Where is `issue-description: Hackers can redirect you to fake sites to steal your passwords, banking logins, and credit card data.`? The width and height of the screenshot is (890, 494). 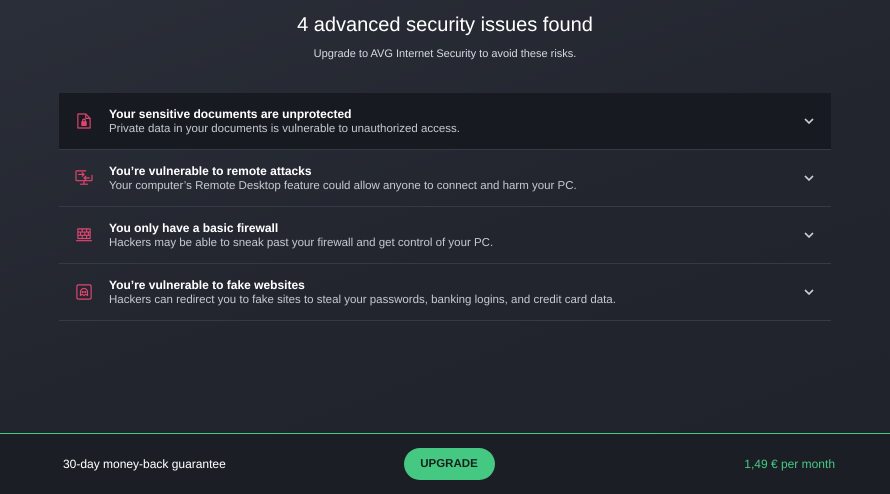 issue-description: Hackers can redirect you to fake sites to steal your passwords, banking logins, and credit card data. is located at coordinates (363, 300).